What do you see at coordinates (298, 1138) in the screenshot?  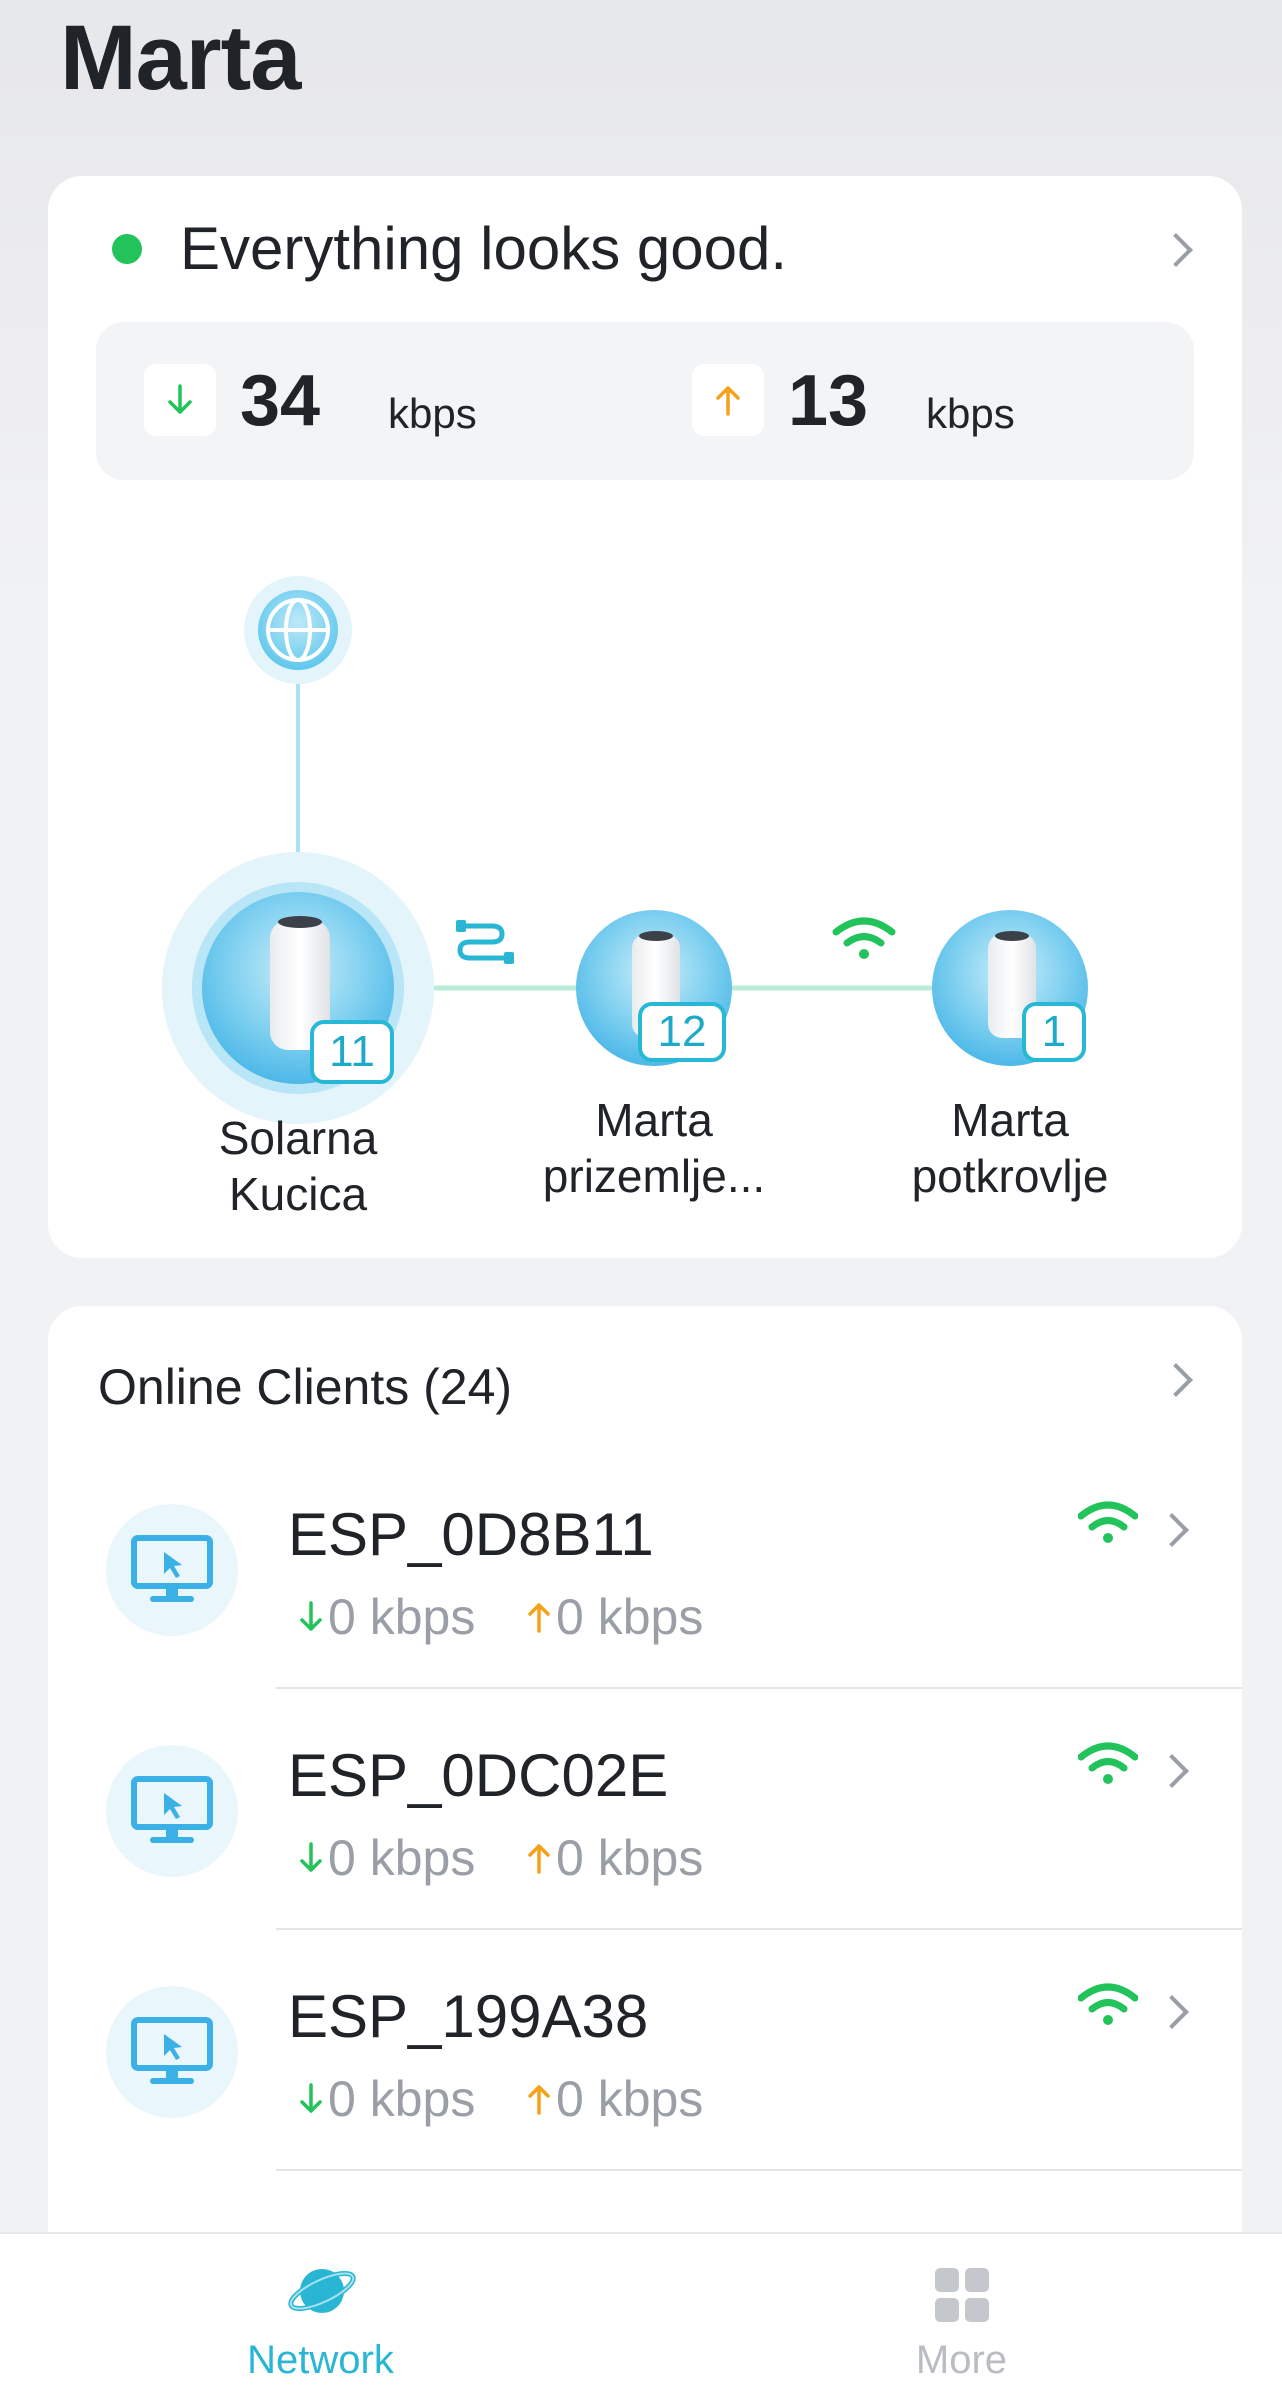 I see `node-name-line: Solarna` at bounding box center [298, 1138].